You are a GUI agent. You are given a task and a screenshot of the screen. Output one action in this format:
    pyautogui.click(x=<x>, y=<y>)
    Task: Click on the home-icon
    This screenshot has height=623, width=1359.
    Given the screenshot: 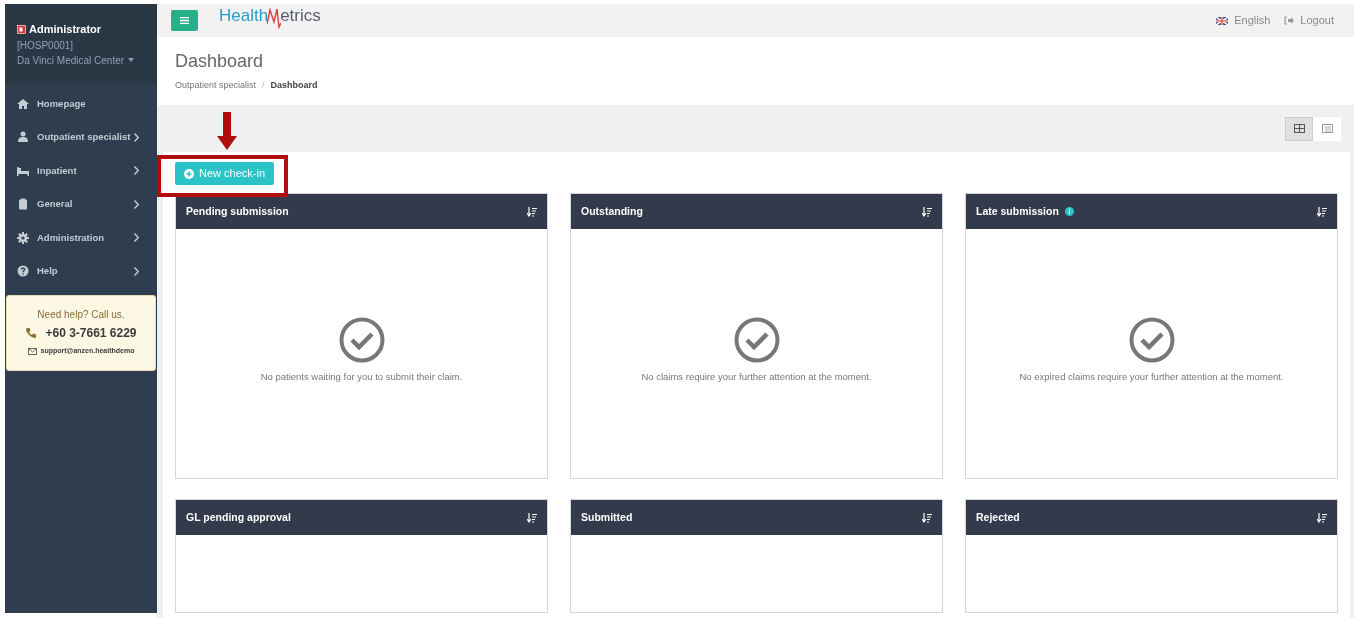 What is the action you would take?
    pyautogui.click(x=23, y=103)
    